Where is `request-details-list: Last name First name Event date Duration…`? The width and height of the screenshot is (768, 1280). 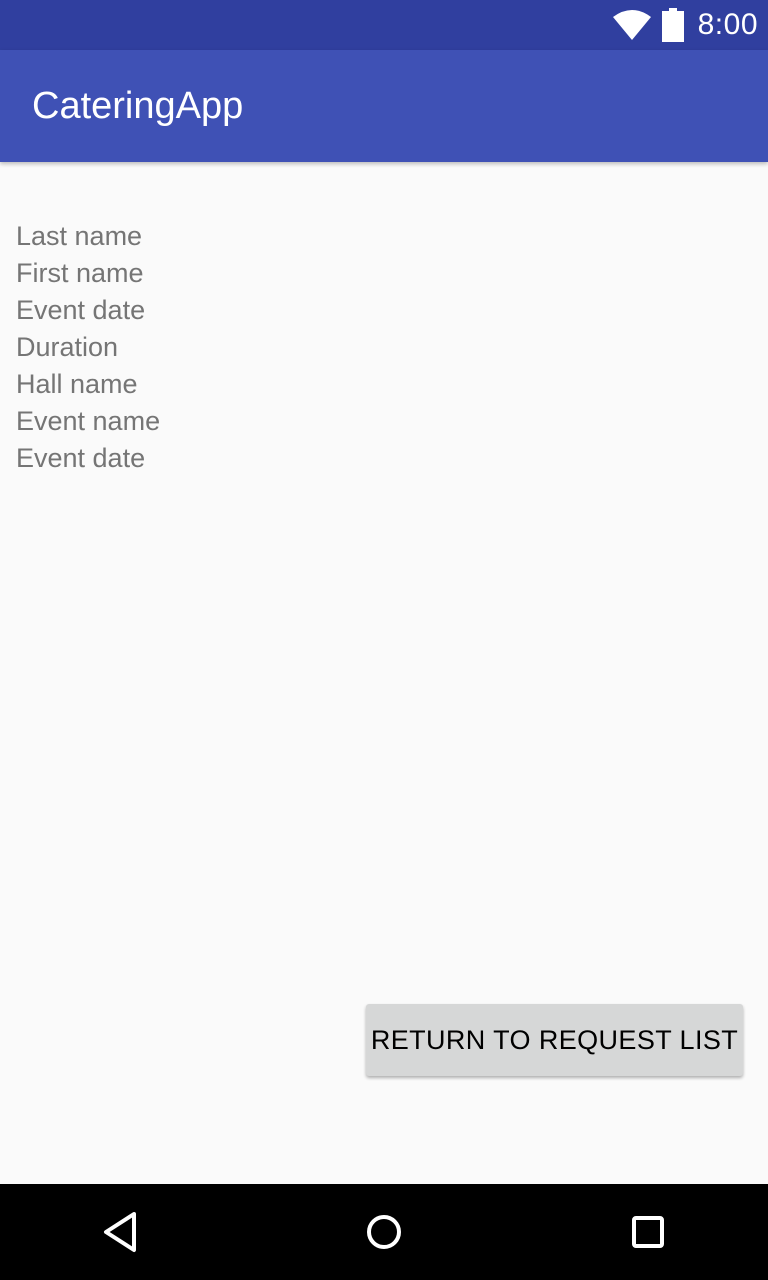
request-details-list: Last name First name Event date Duration… is located at coordinates (88, 347).